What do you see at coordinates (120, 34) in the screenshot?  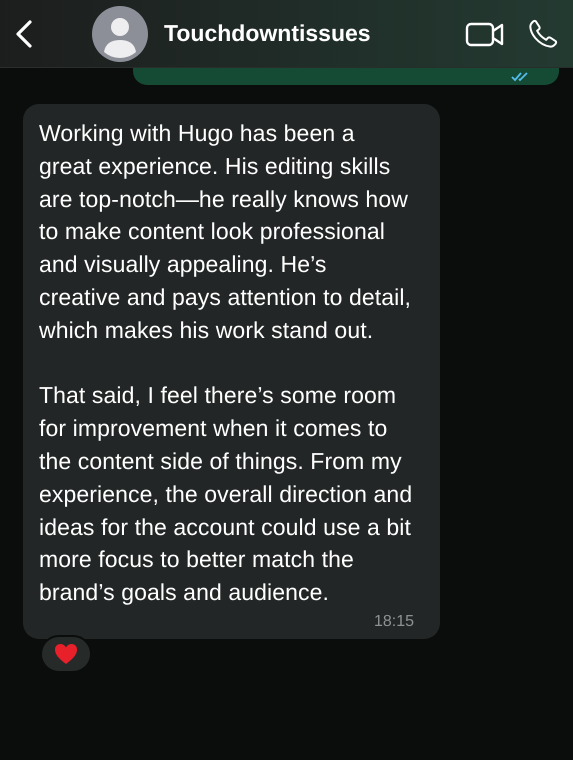 I see `avatar-icon` at bounding box center [120, 34].